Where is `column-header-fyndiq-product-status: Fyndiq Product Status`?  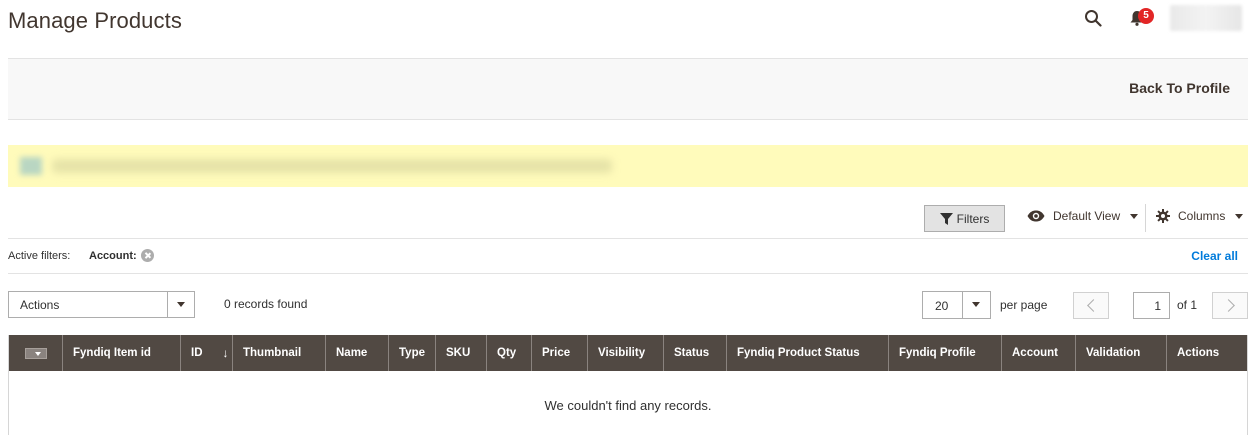
column-header-fyndiq-product-status: Fyndiq Product Status is located at coordinates (808, 353).